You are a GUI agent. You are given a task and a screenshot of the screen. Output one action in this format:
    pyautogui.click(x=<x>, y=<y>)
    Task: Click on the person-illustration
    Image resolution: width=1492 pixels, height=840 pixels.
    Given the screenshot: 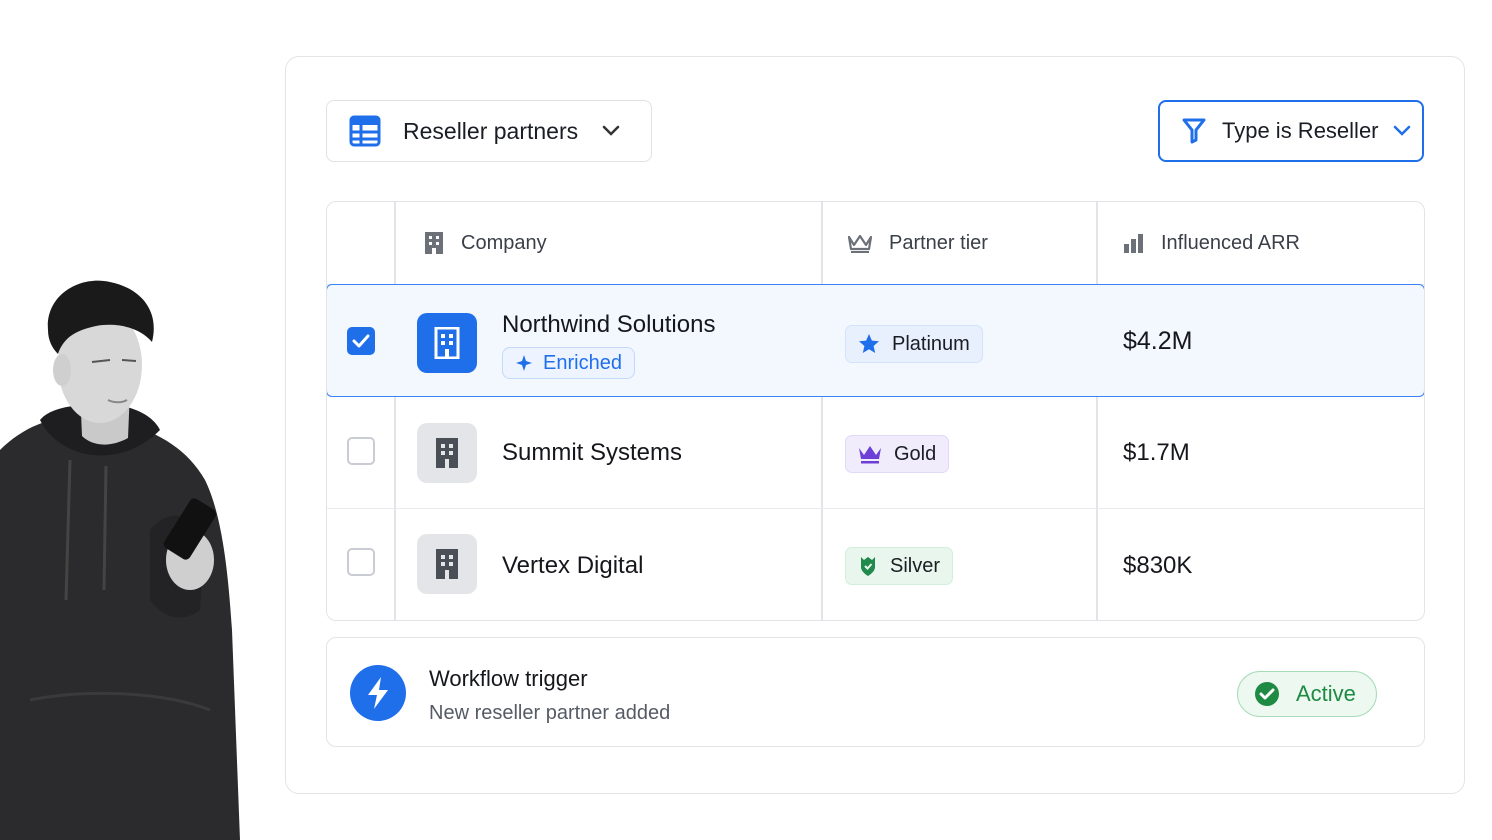 What is the action you would take?
    pyautogui.click(x=120, y=560)
    